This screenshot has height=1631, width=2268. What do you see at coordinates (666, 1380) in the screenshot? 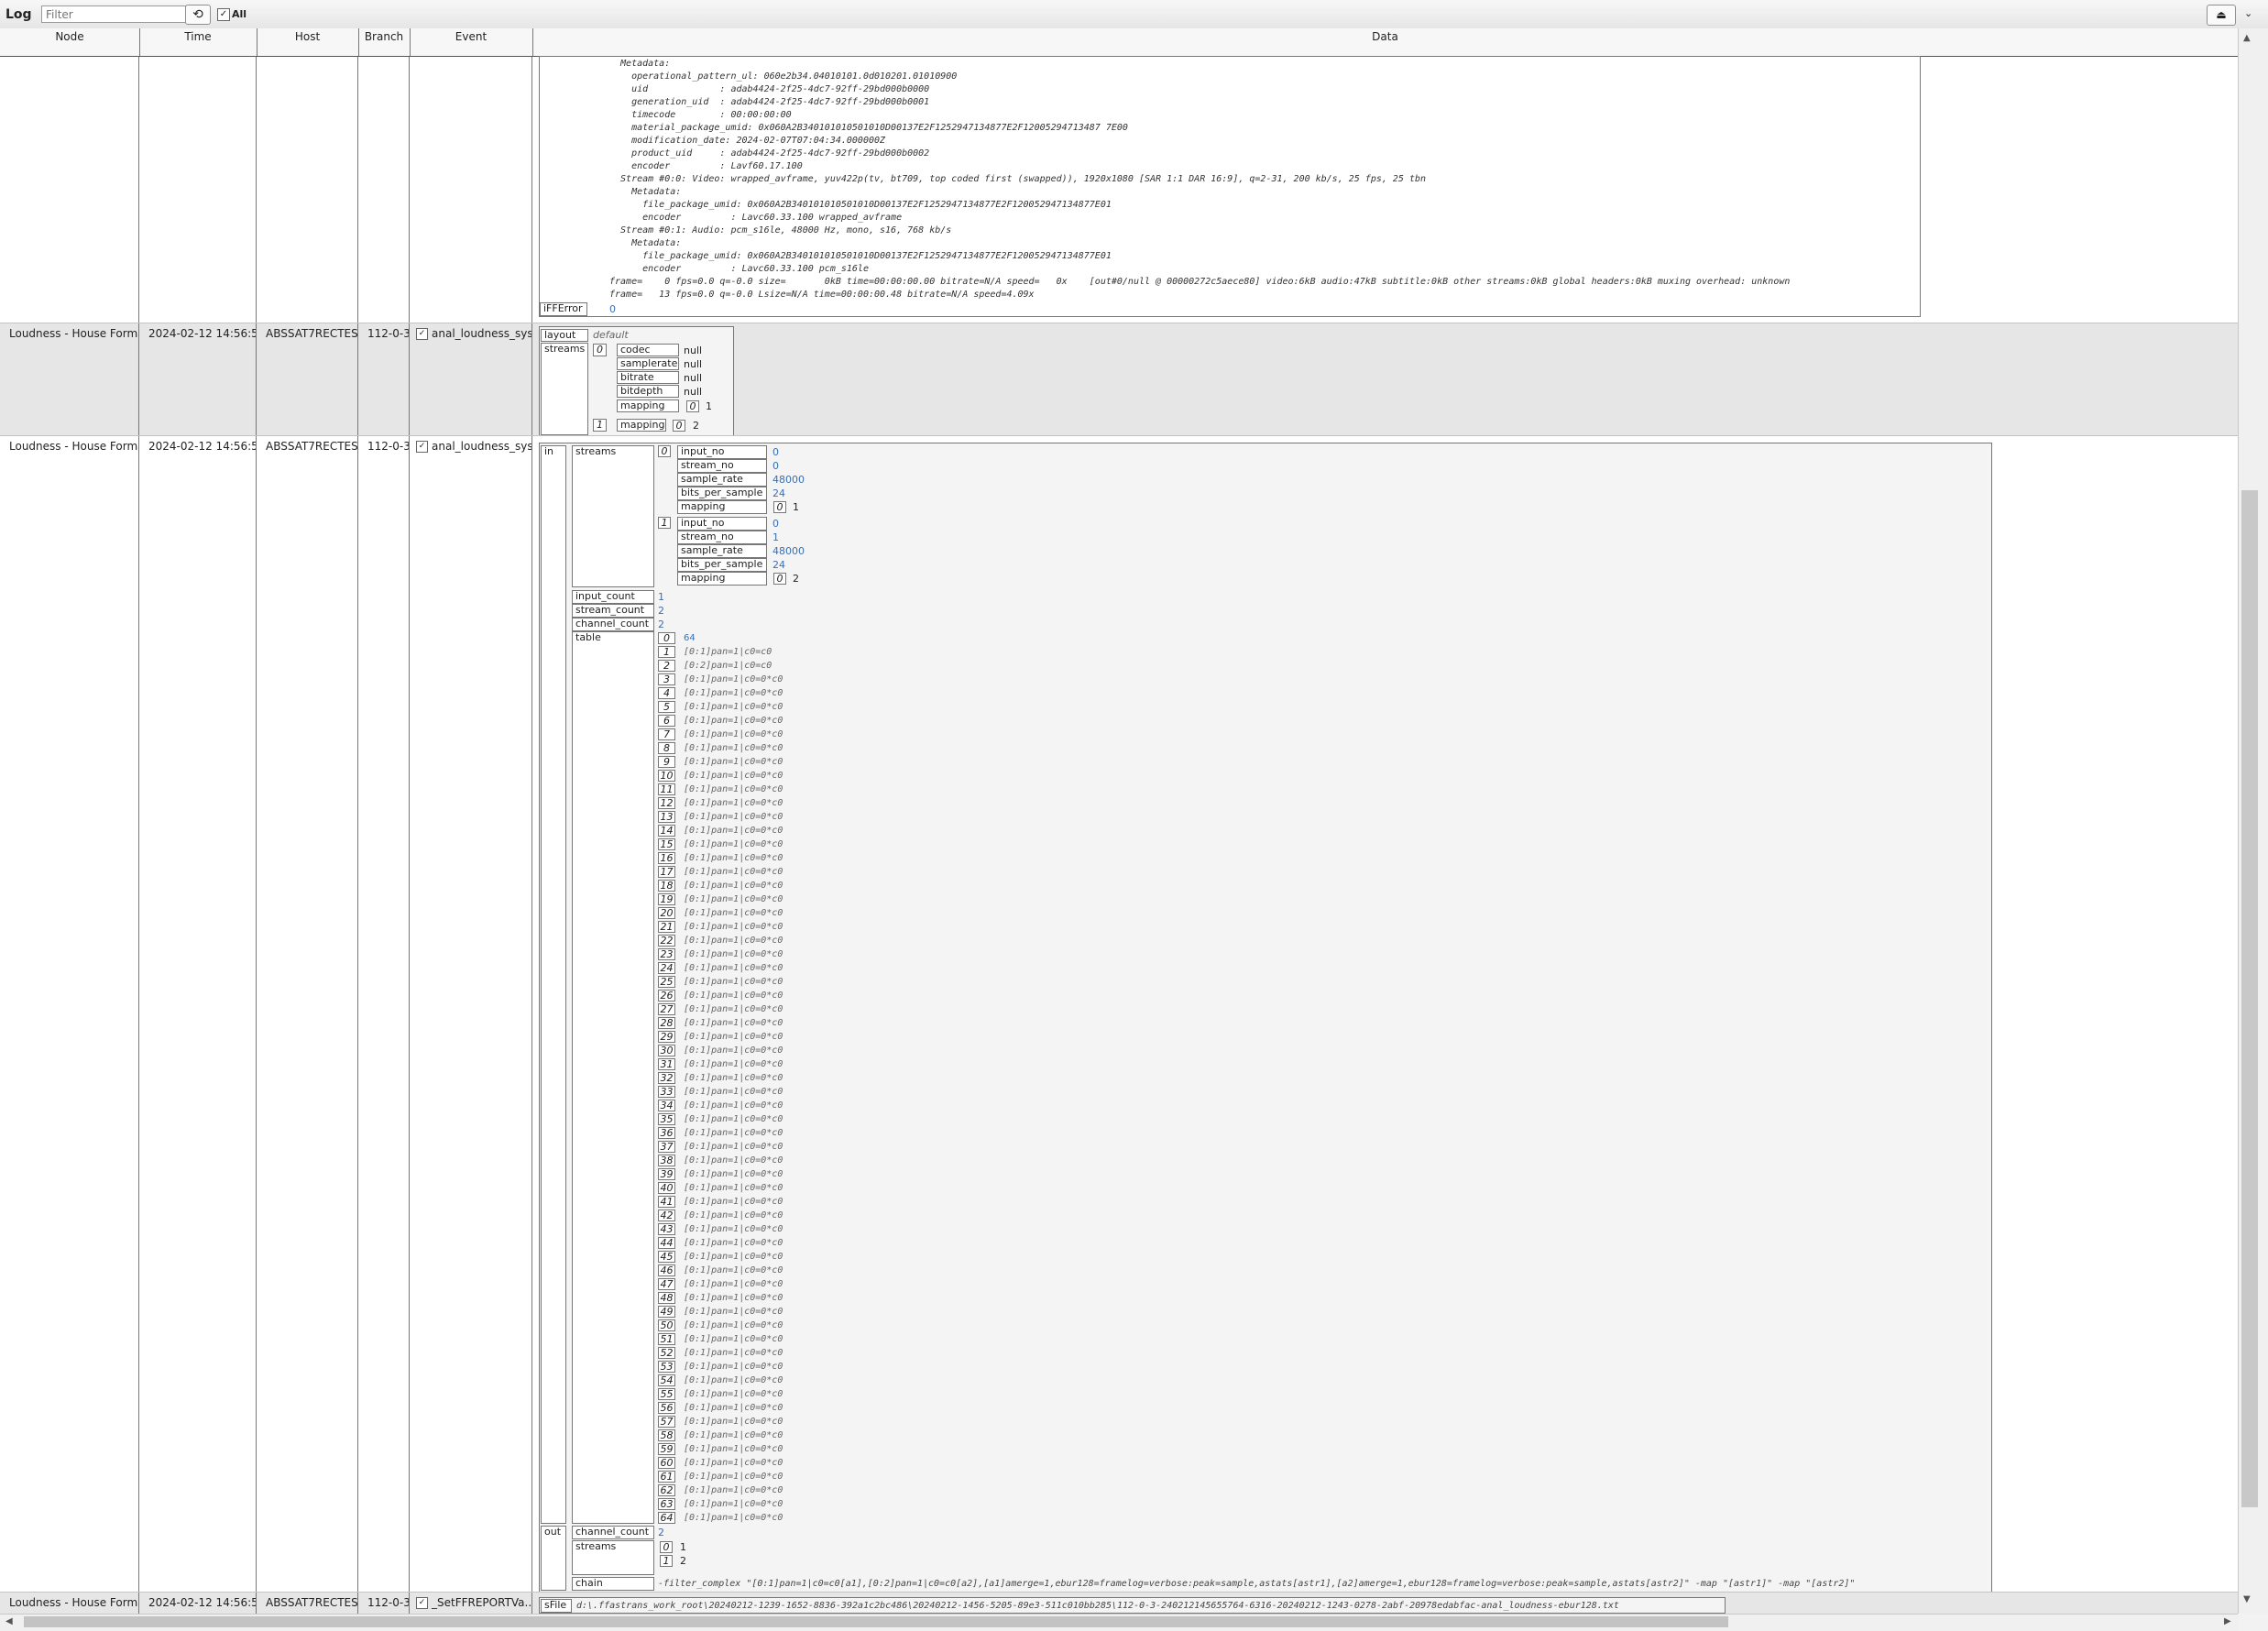
I see `table-index: 54` at bounding box center [666, 1380].